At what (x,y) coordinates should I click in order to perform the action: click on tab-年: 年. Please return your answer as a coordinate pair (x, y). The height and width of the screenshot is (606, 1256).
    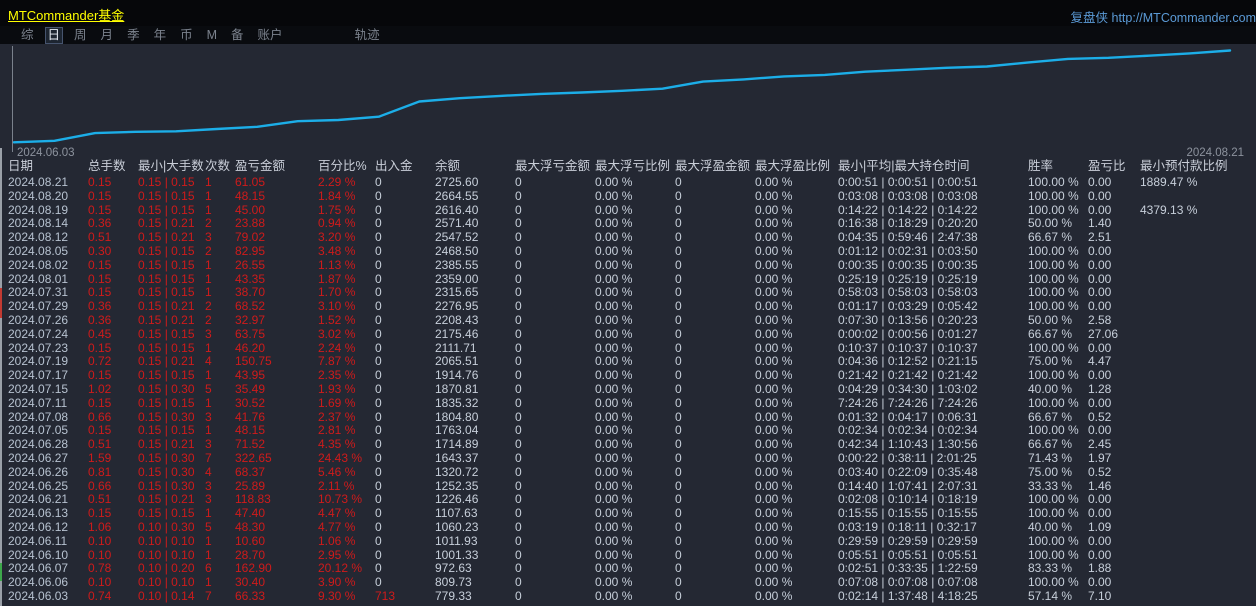
    Looking at the image, I should click on (160, 35).